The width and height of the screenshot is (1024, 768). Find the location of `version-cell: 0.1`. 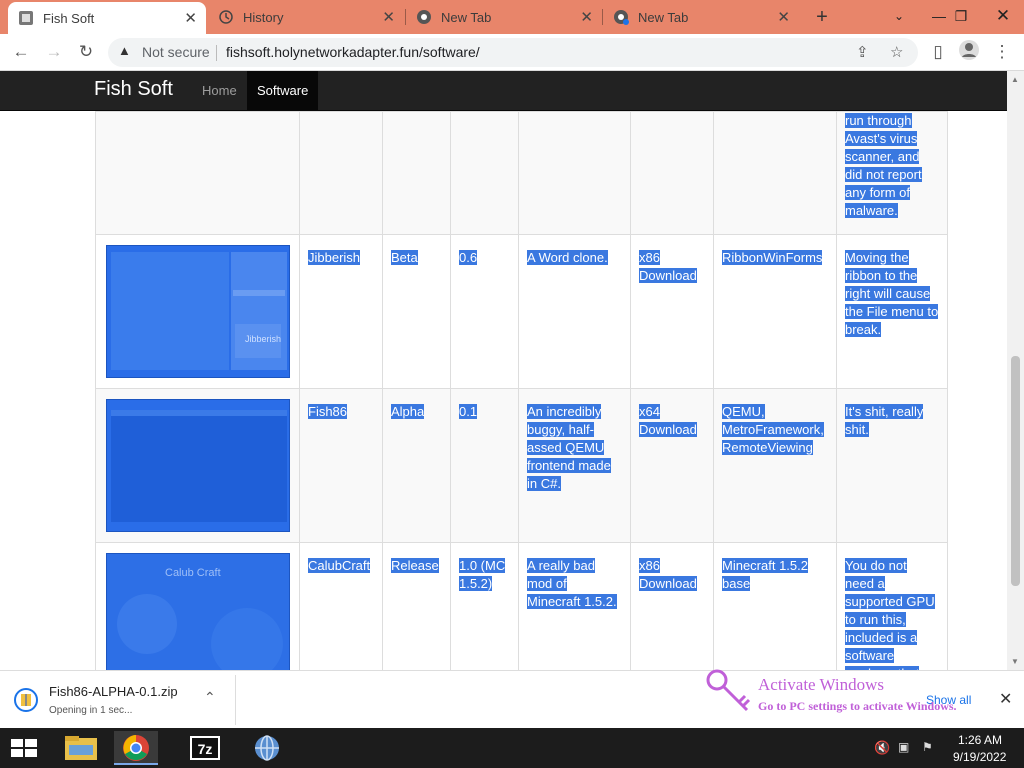

version-cell: 0.1 is located at coordinates (484, 465).